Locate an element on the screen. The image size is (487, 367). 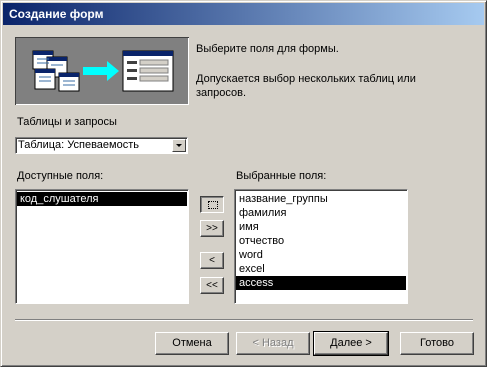
title-bar: Создание форм is located at coordinates (243, 14).